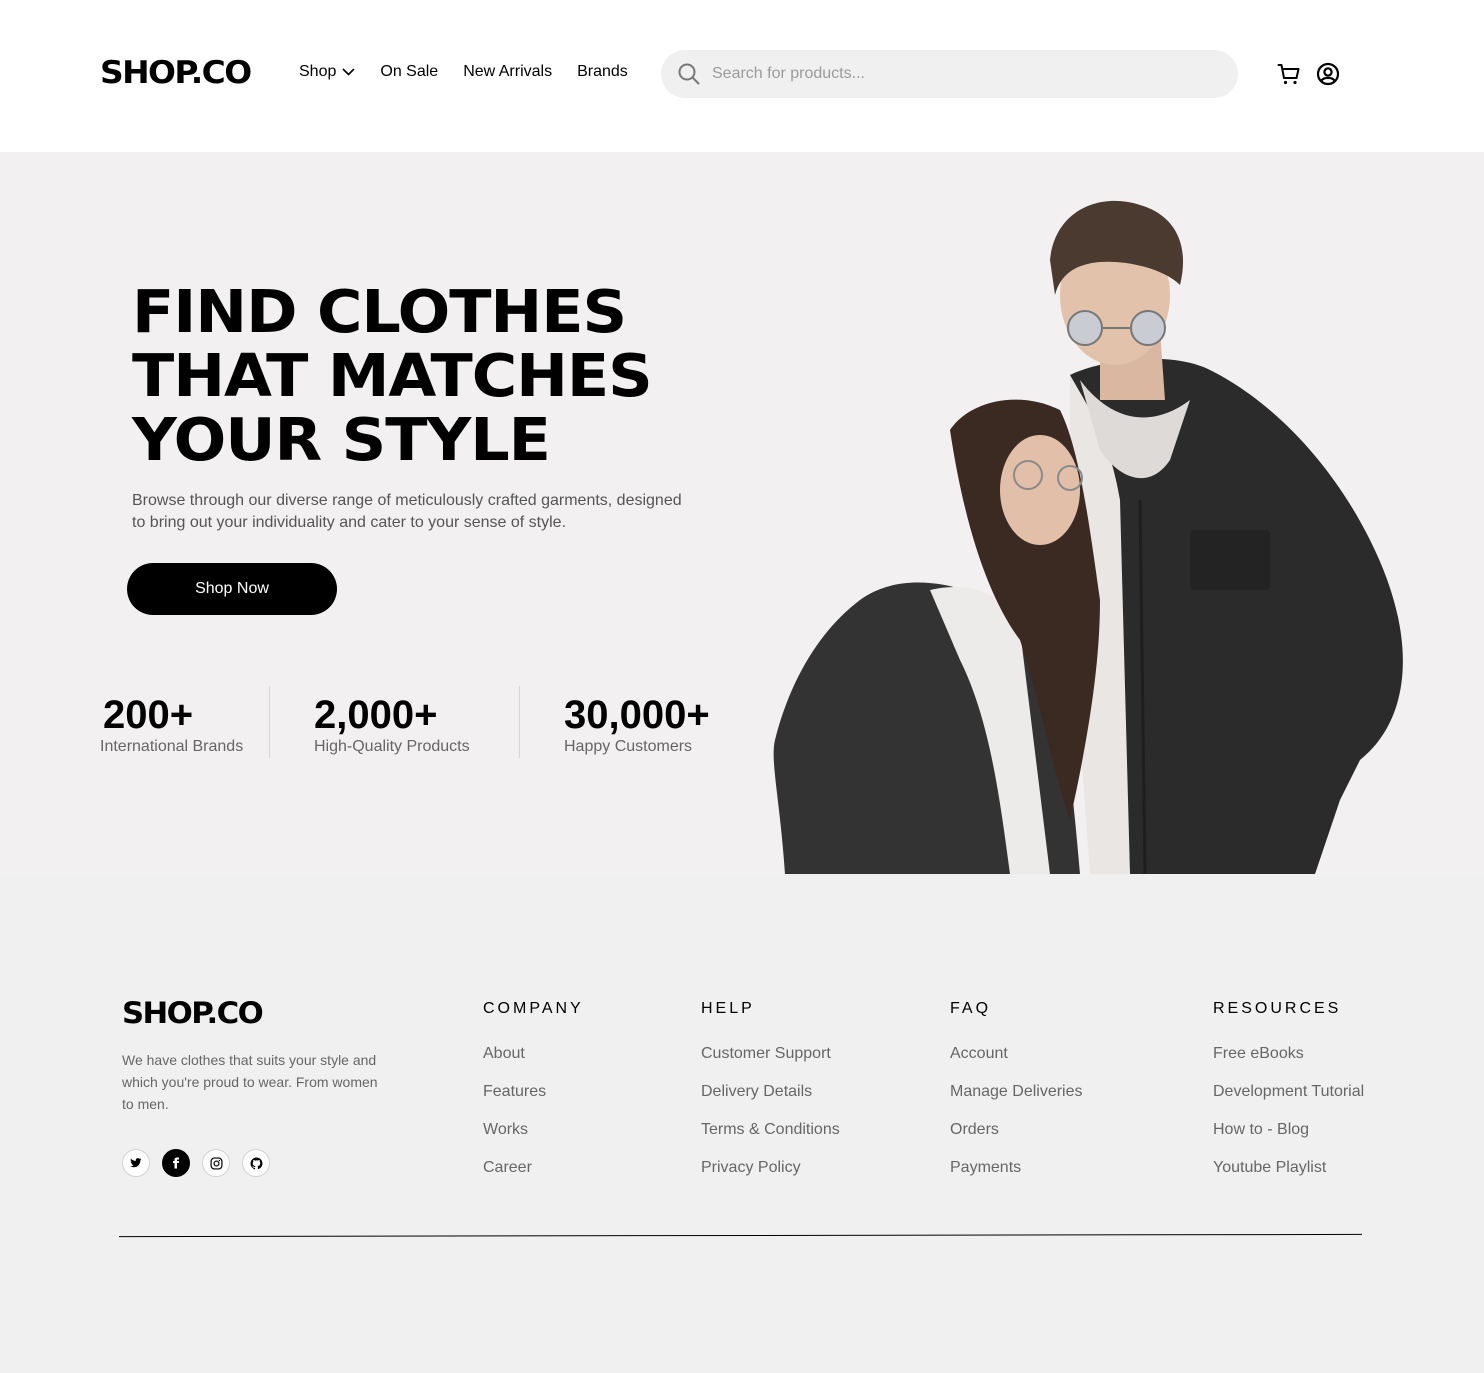 The width and height of the screenshot is (1484, 1373). Describe the element at coordinates (533, 1168) in the screenshot. I see `footer-link-career: Career` at that location.